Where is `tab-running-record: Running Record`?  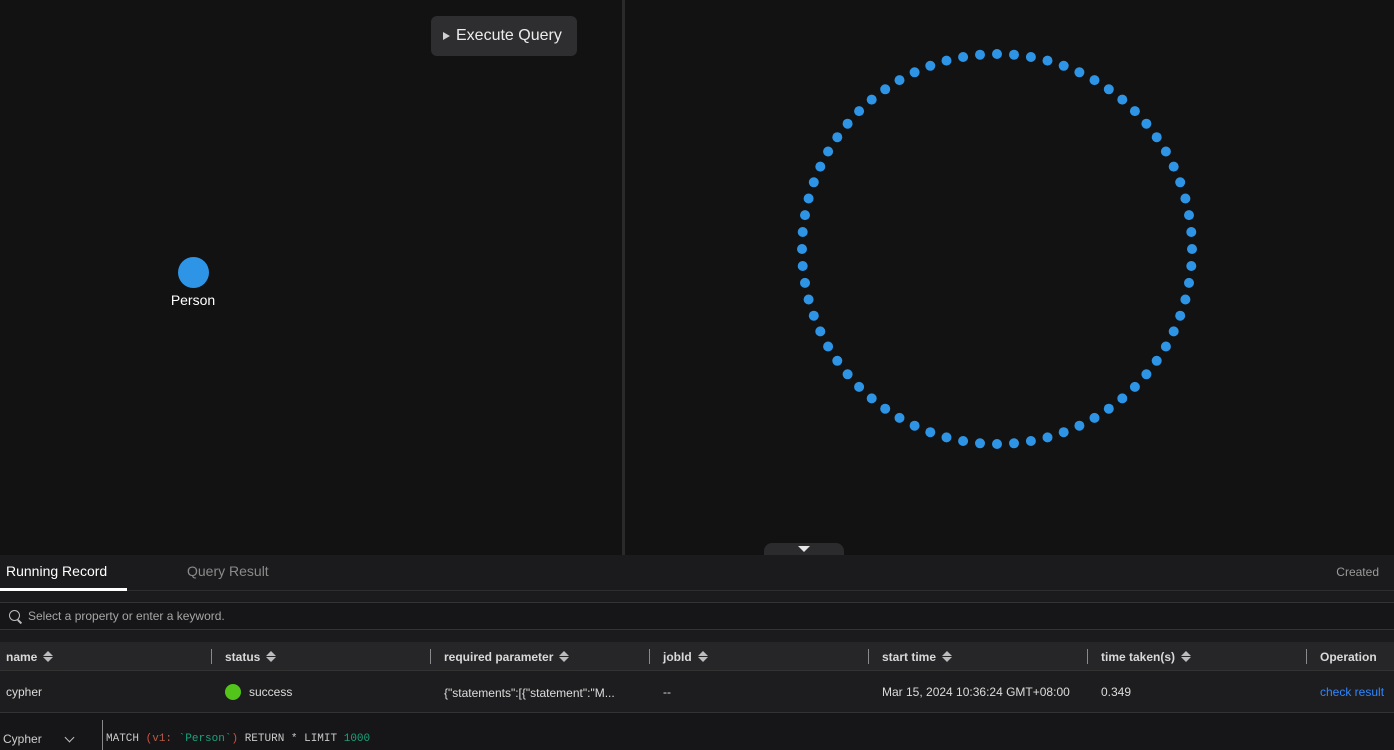
tab-running-record: Running Record is located at coordinates (63, 573).